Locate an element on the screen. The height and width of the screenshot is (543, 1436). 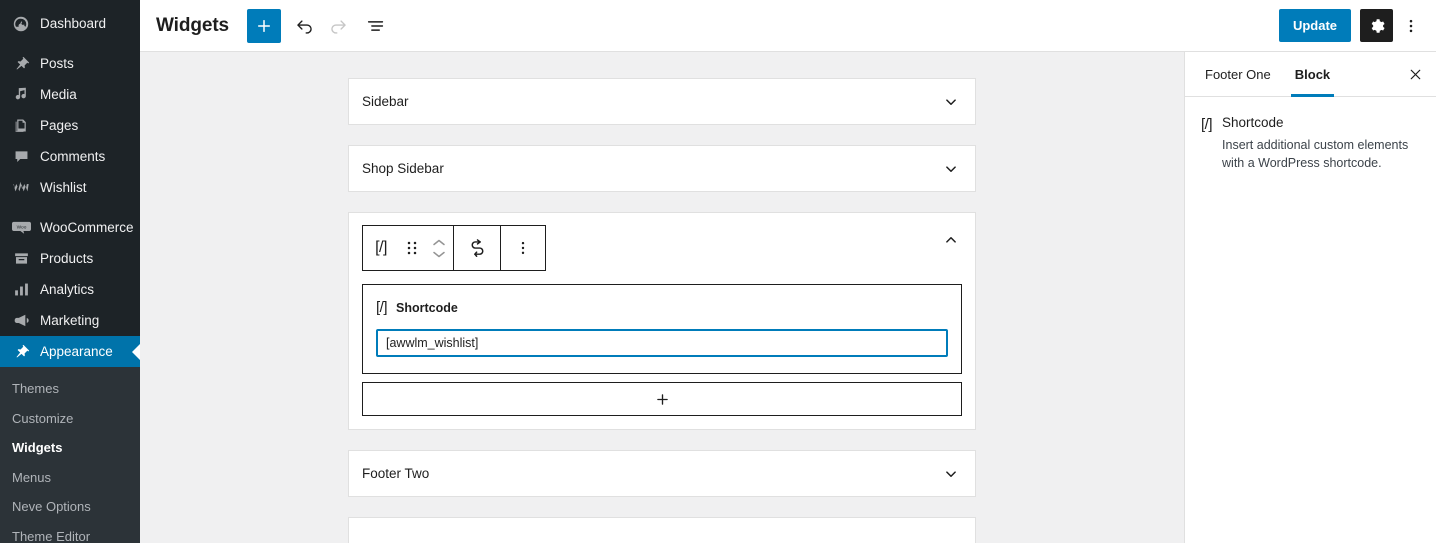
list-view-button is located at coordinates (376, 26).